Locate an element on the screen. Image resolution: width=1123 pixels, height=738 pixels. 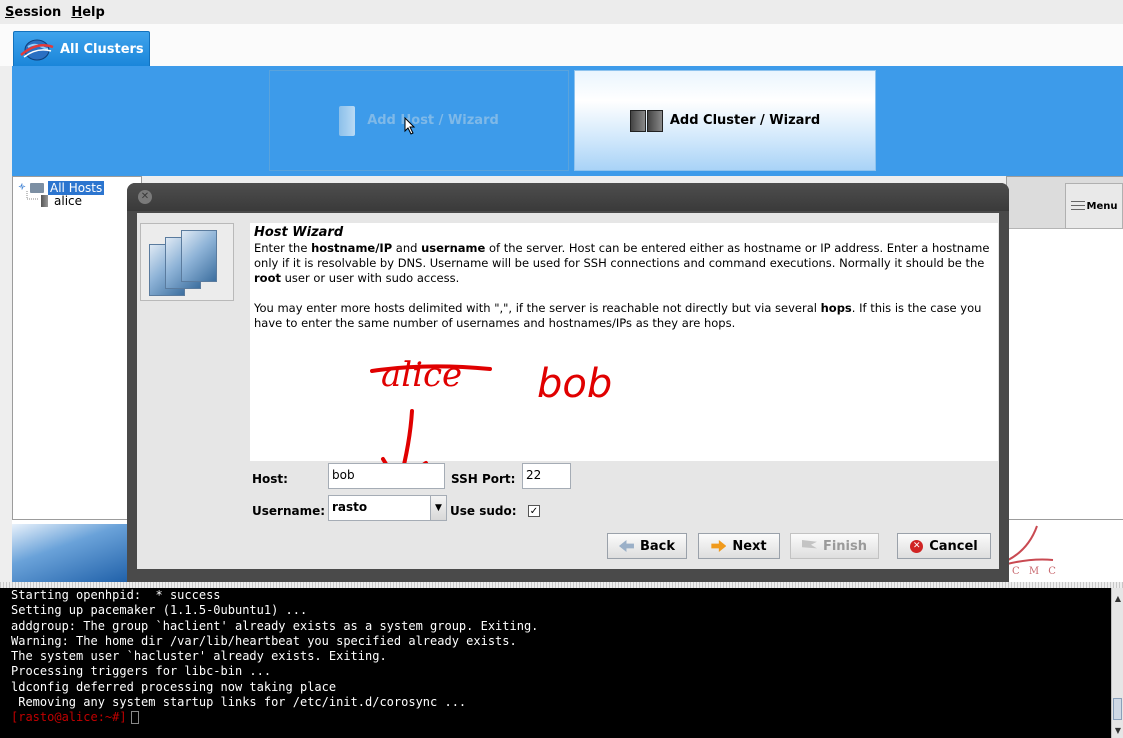
ssh-port-input: 22 is located at coordinates (546, 476).